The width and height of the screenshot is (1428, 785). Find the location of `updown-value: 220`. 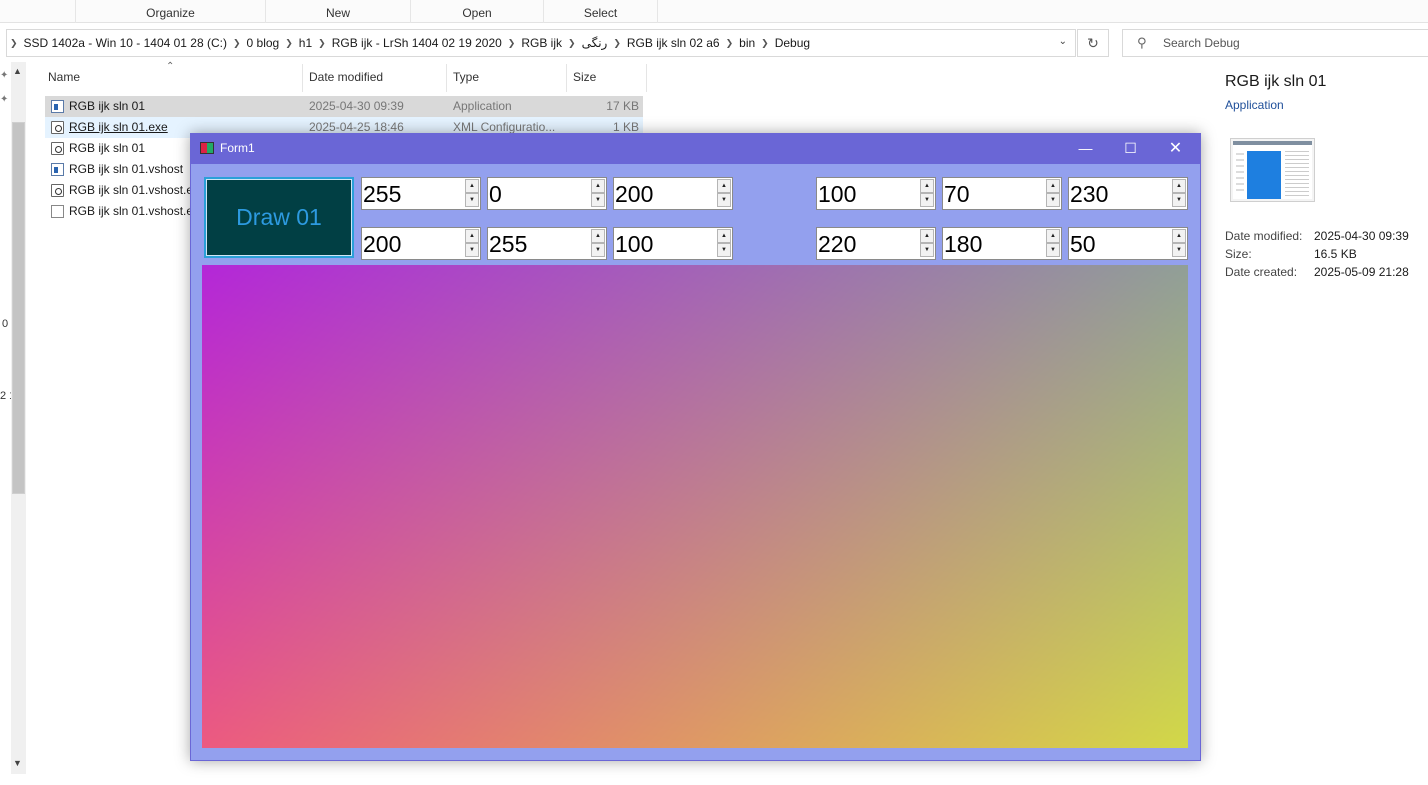

updown-value: 220 is located at coordinates (837, 244).